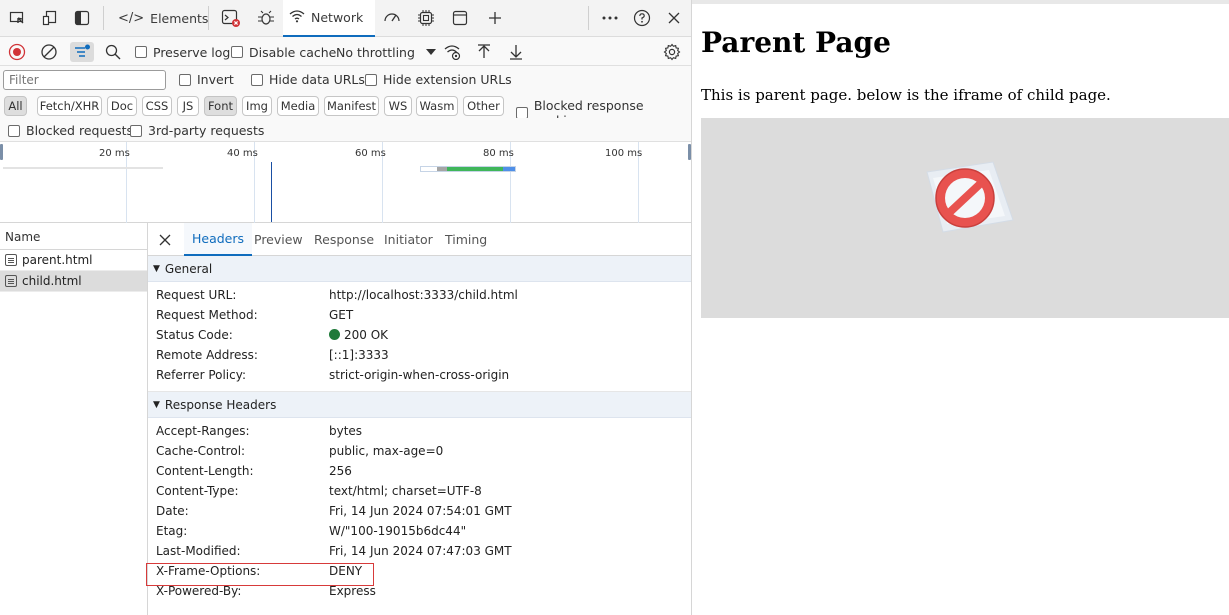 The image size is (1229, 615). Describe the element at coordinates (386, 52) in the screenshot. I see `throttling-select: No throttling` at that location.